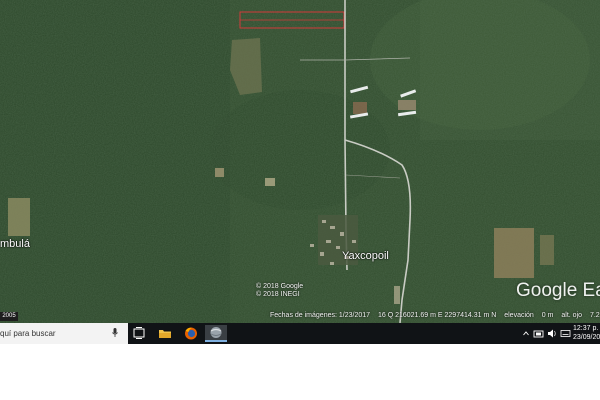 This screenshot has height=400, width=600. What do you see at coordinates (278, 294) in the screenshot?
I see `copyright-inegi: © 2018 INEGI` at bounding box center [278, 294].